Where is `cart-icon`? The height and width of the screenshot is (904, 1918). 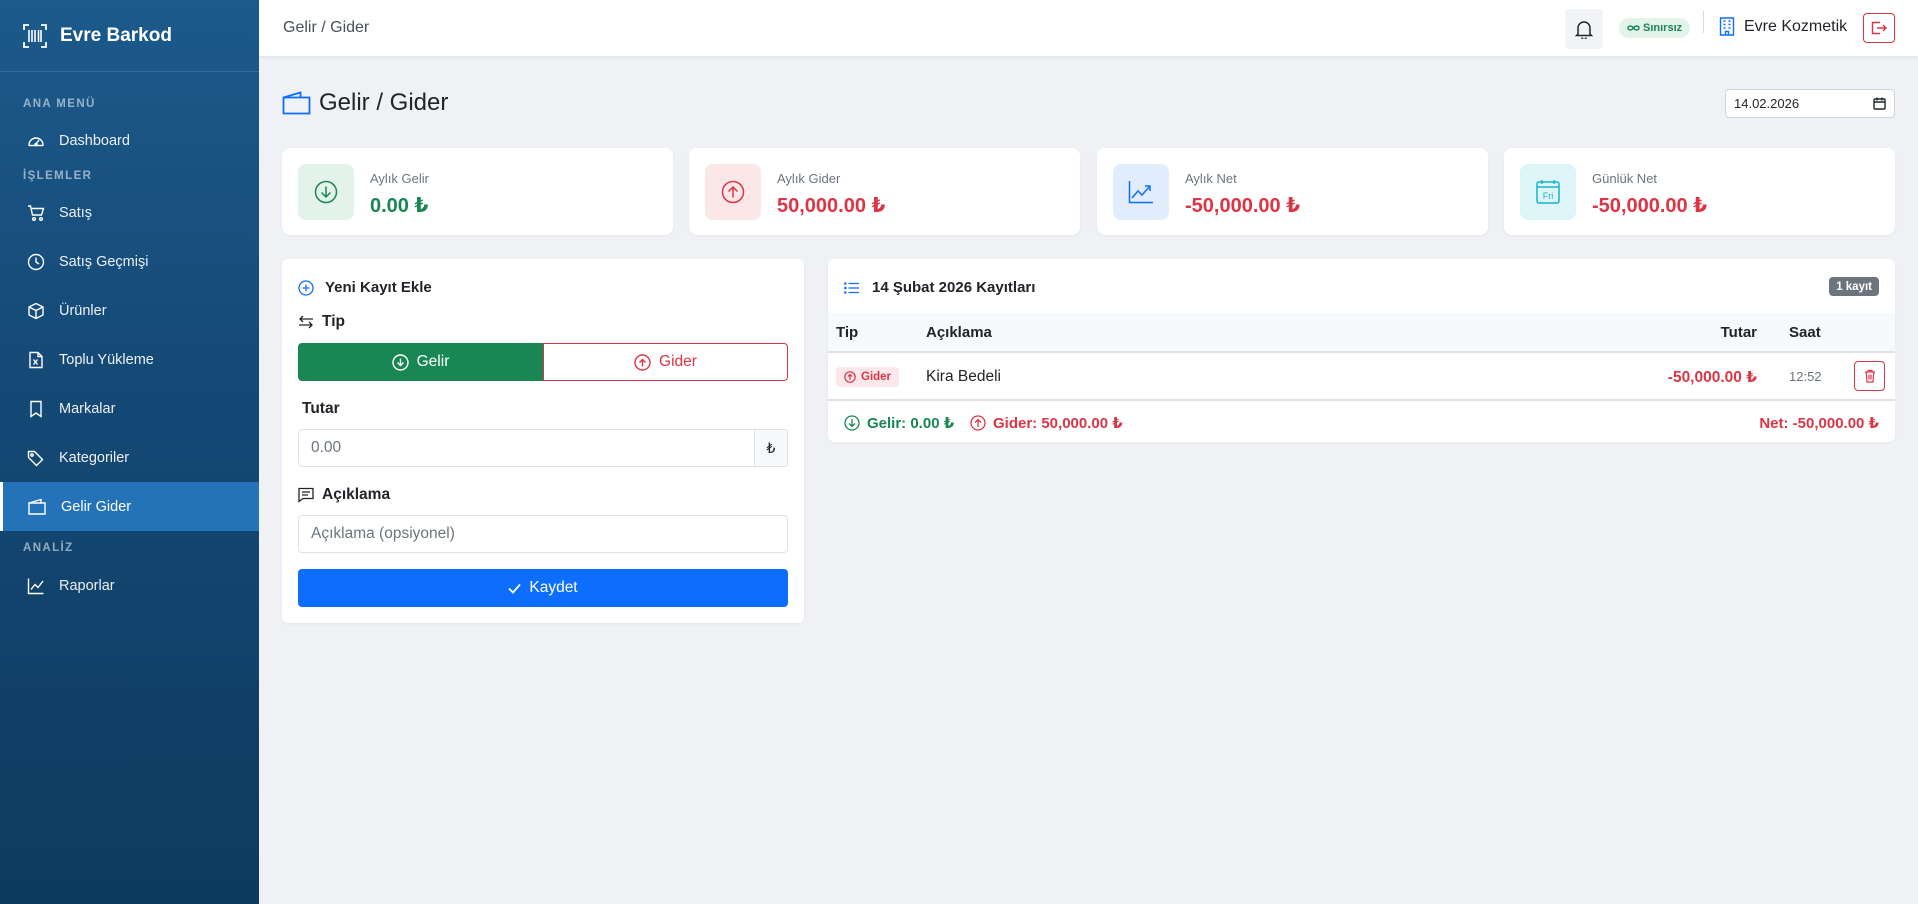
cart-icon is located at coordinates (36, 212).